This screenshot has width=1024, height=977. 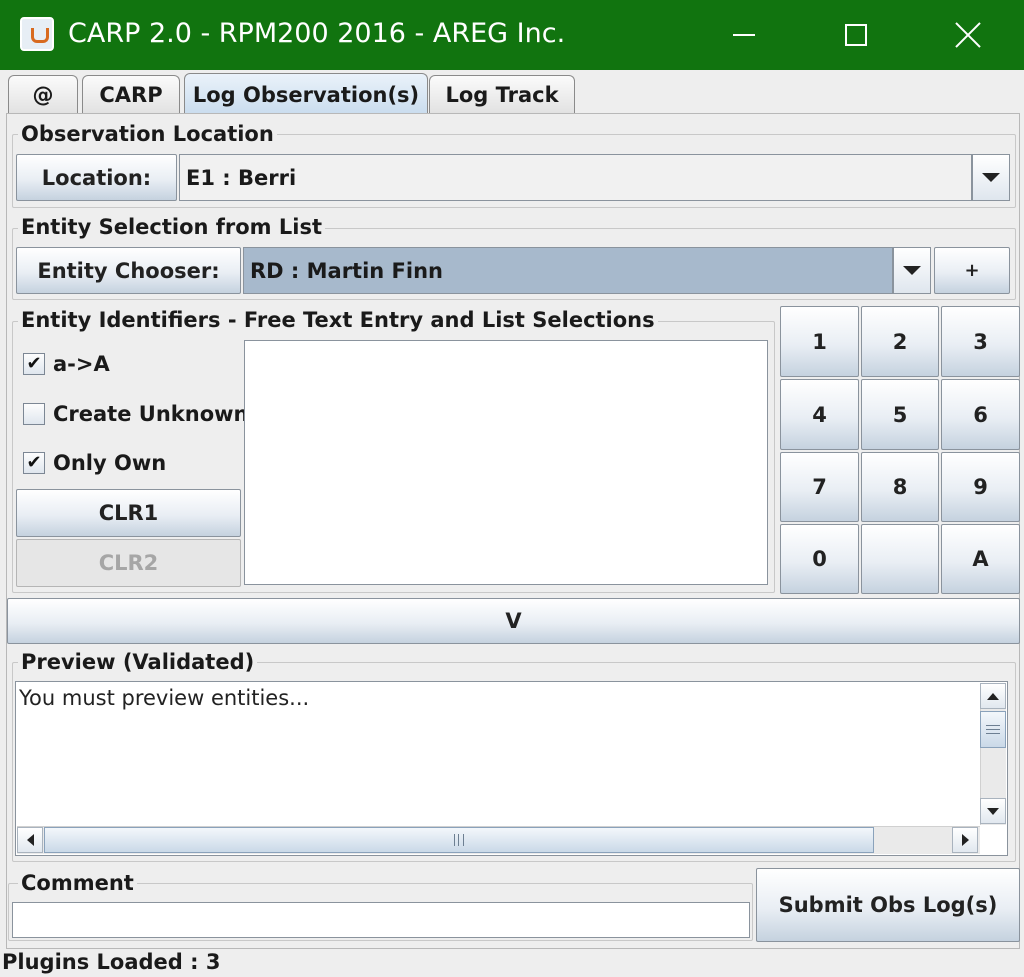 I want to click on arrow-left-icon, so click(x=30, y=840).